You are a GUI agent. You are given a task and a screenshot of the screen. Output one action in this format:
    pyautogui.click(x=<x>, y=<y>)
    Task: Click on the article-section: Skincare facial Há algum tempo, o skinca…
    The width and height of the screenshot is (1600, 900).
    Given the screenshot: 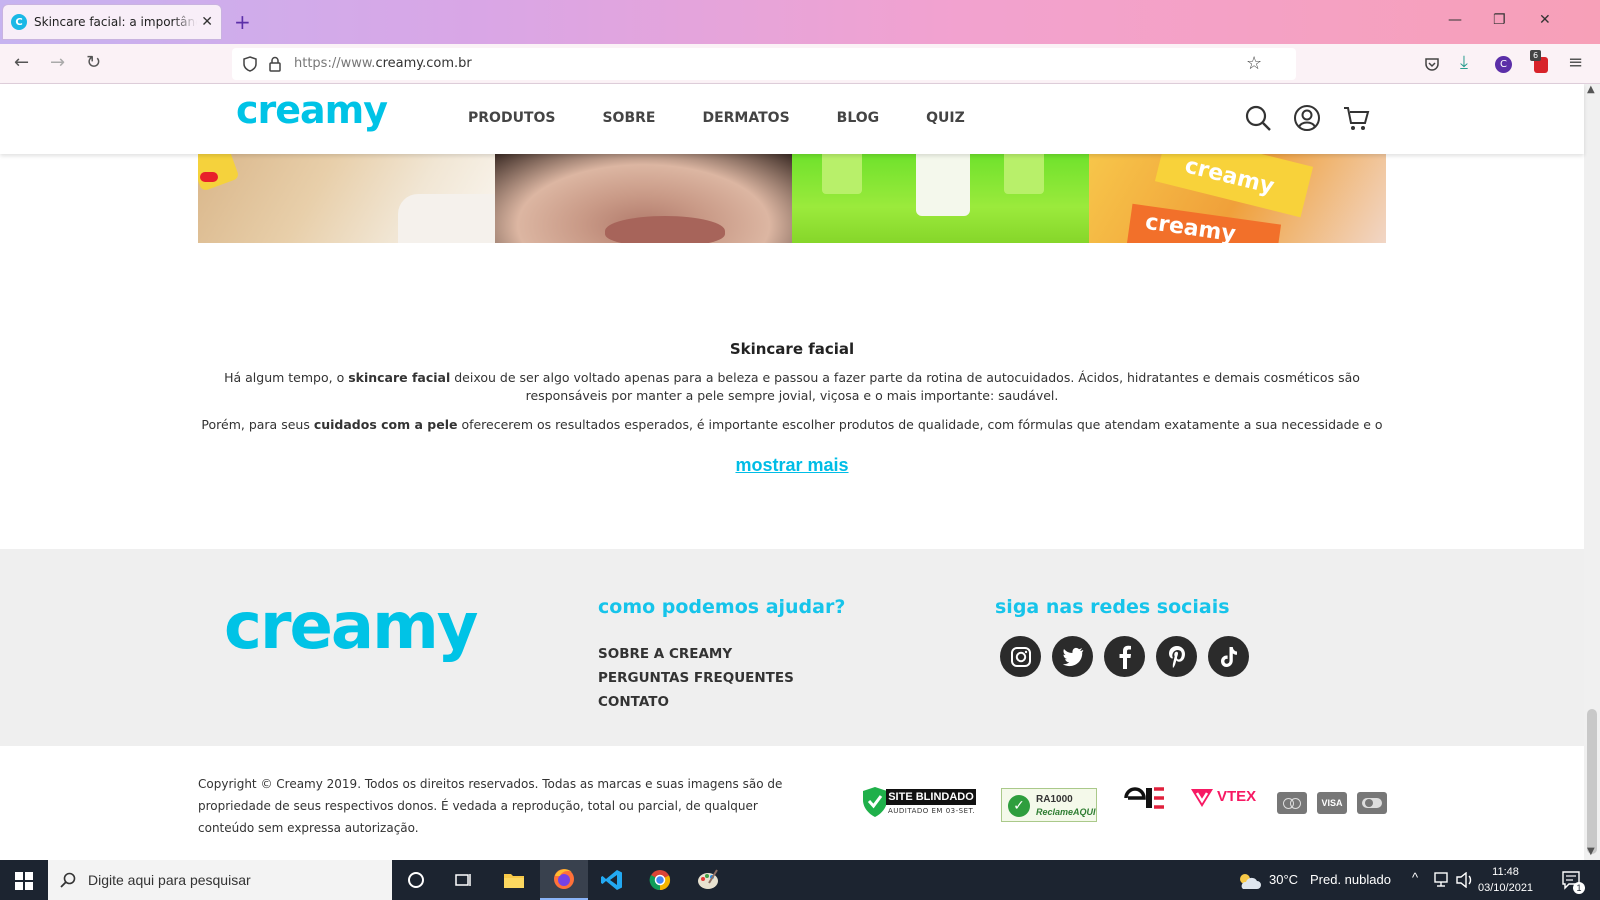 What is the action you would take?
    pyautogui.click(x=792, y=366)
    